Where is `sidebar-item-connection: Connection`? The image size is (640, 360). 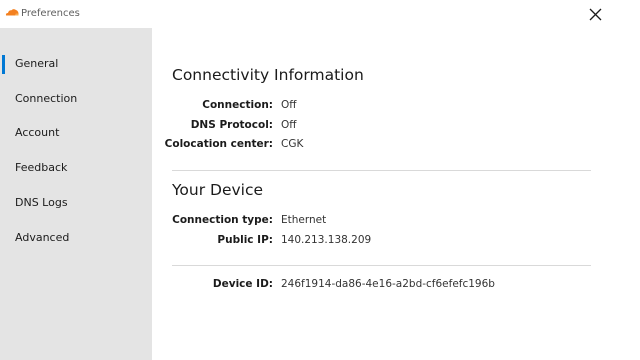
sidebar-item-connection: Connection is located at coordinates (76, 99).